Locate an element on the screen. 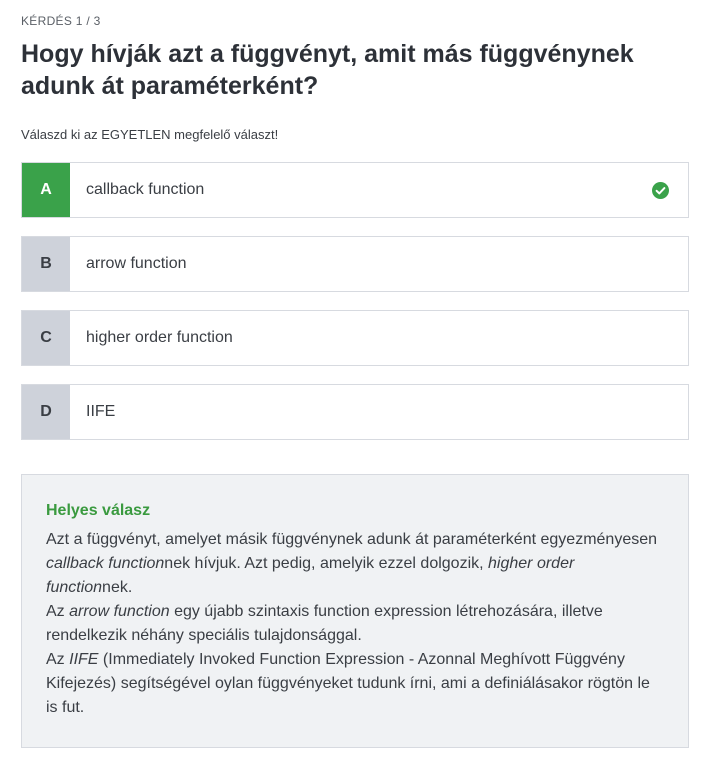 The height and width of the screenshot is (767, 713). option-label: callback function is located at coordinates (145, 189).